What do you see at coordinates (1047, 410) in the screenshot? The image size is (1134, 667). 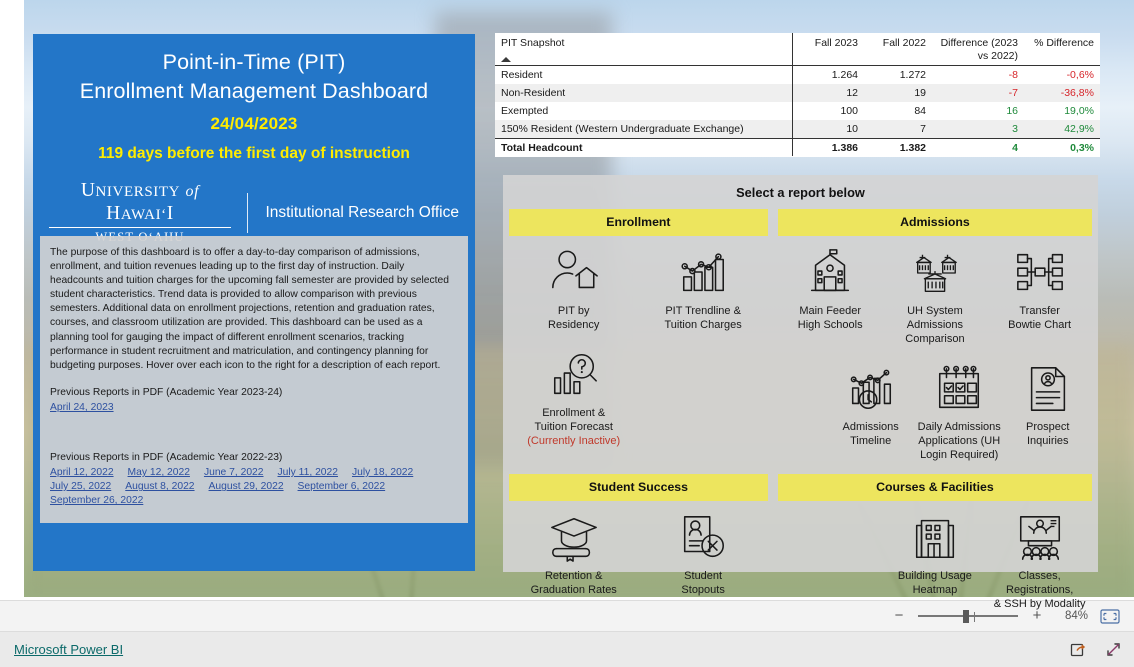 I see `report-tile-person-document: Prospect Inquiries` at bounding box center [1047, 410].